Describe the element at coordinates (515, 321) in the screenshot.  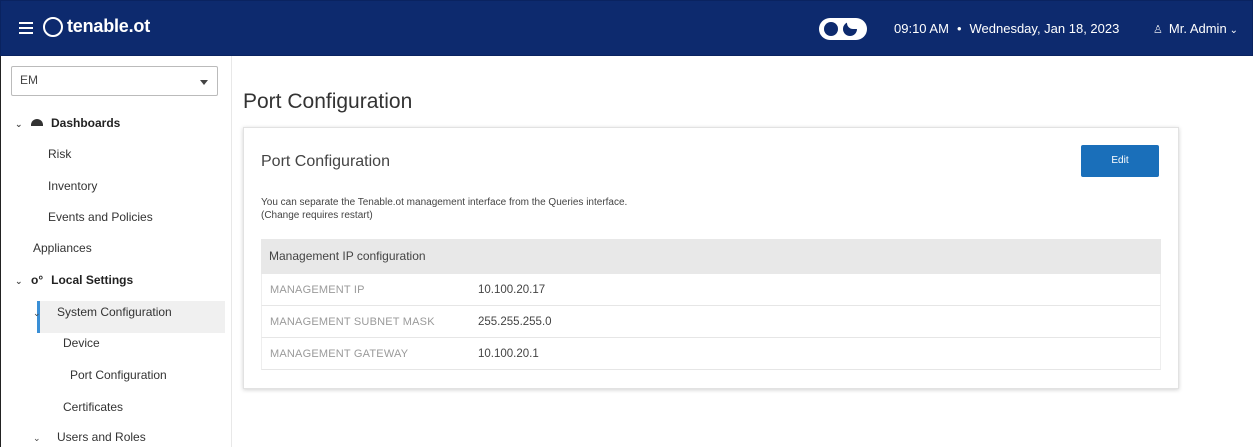
I see `row-value: 255.255.255.0` at that location.